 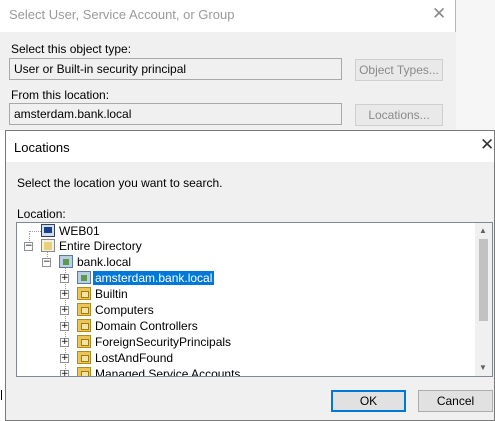 What do you see at coordinates (111, 294) in the screenshot?
I see `tree-item-label: Builtin` at bounding box center [111, 294].